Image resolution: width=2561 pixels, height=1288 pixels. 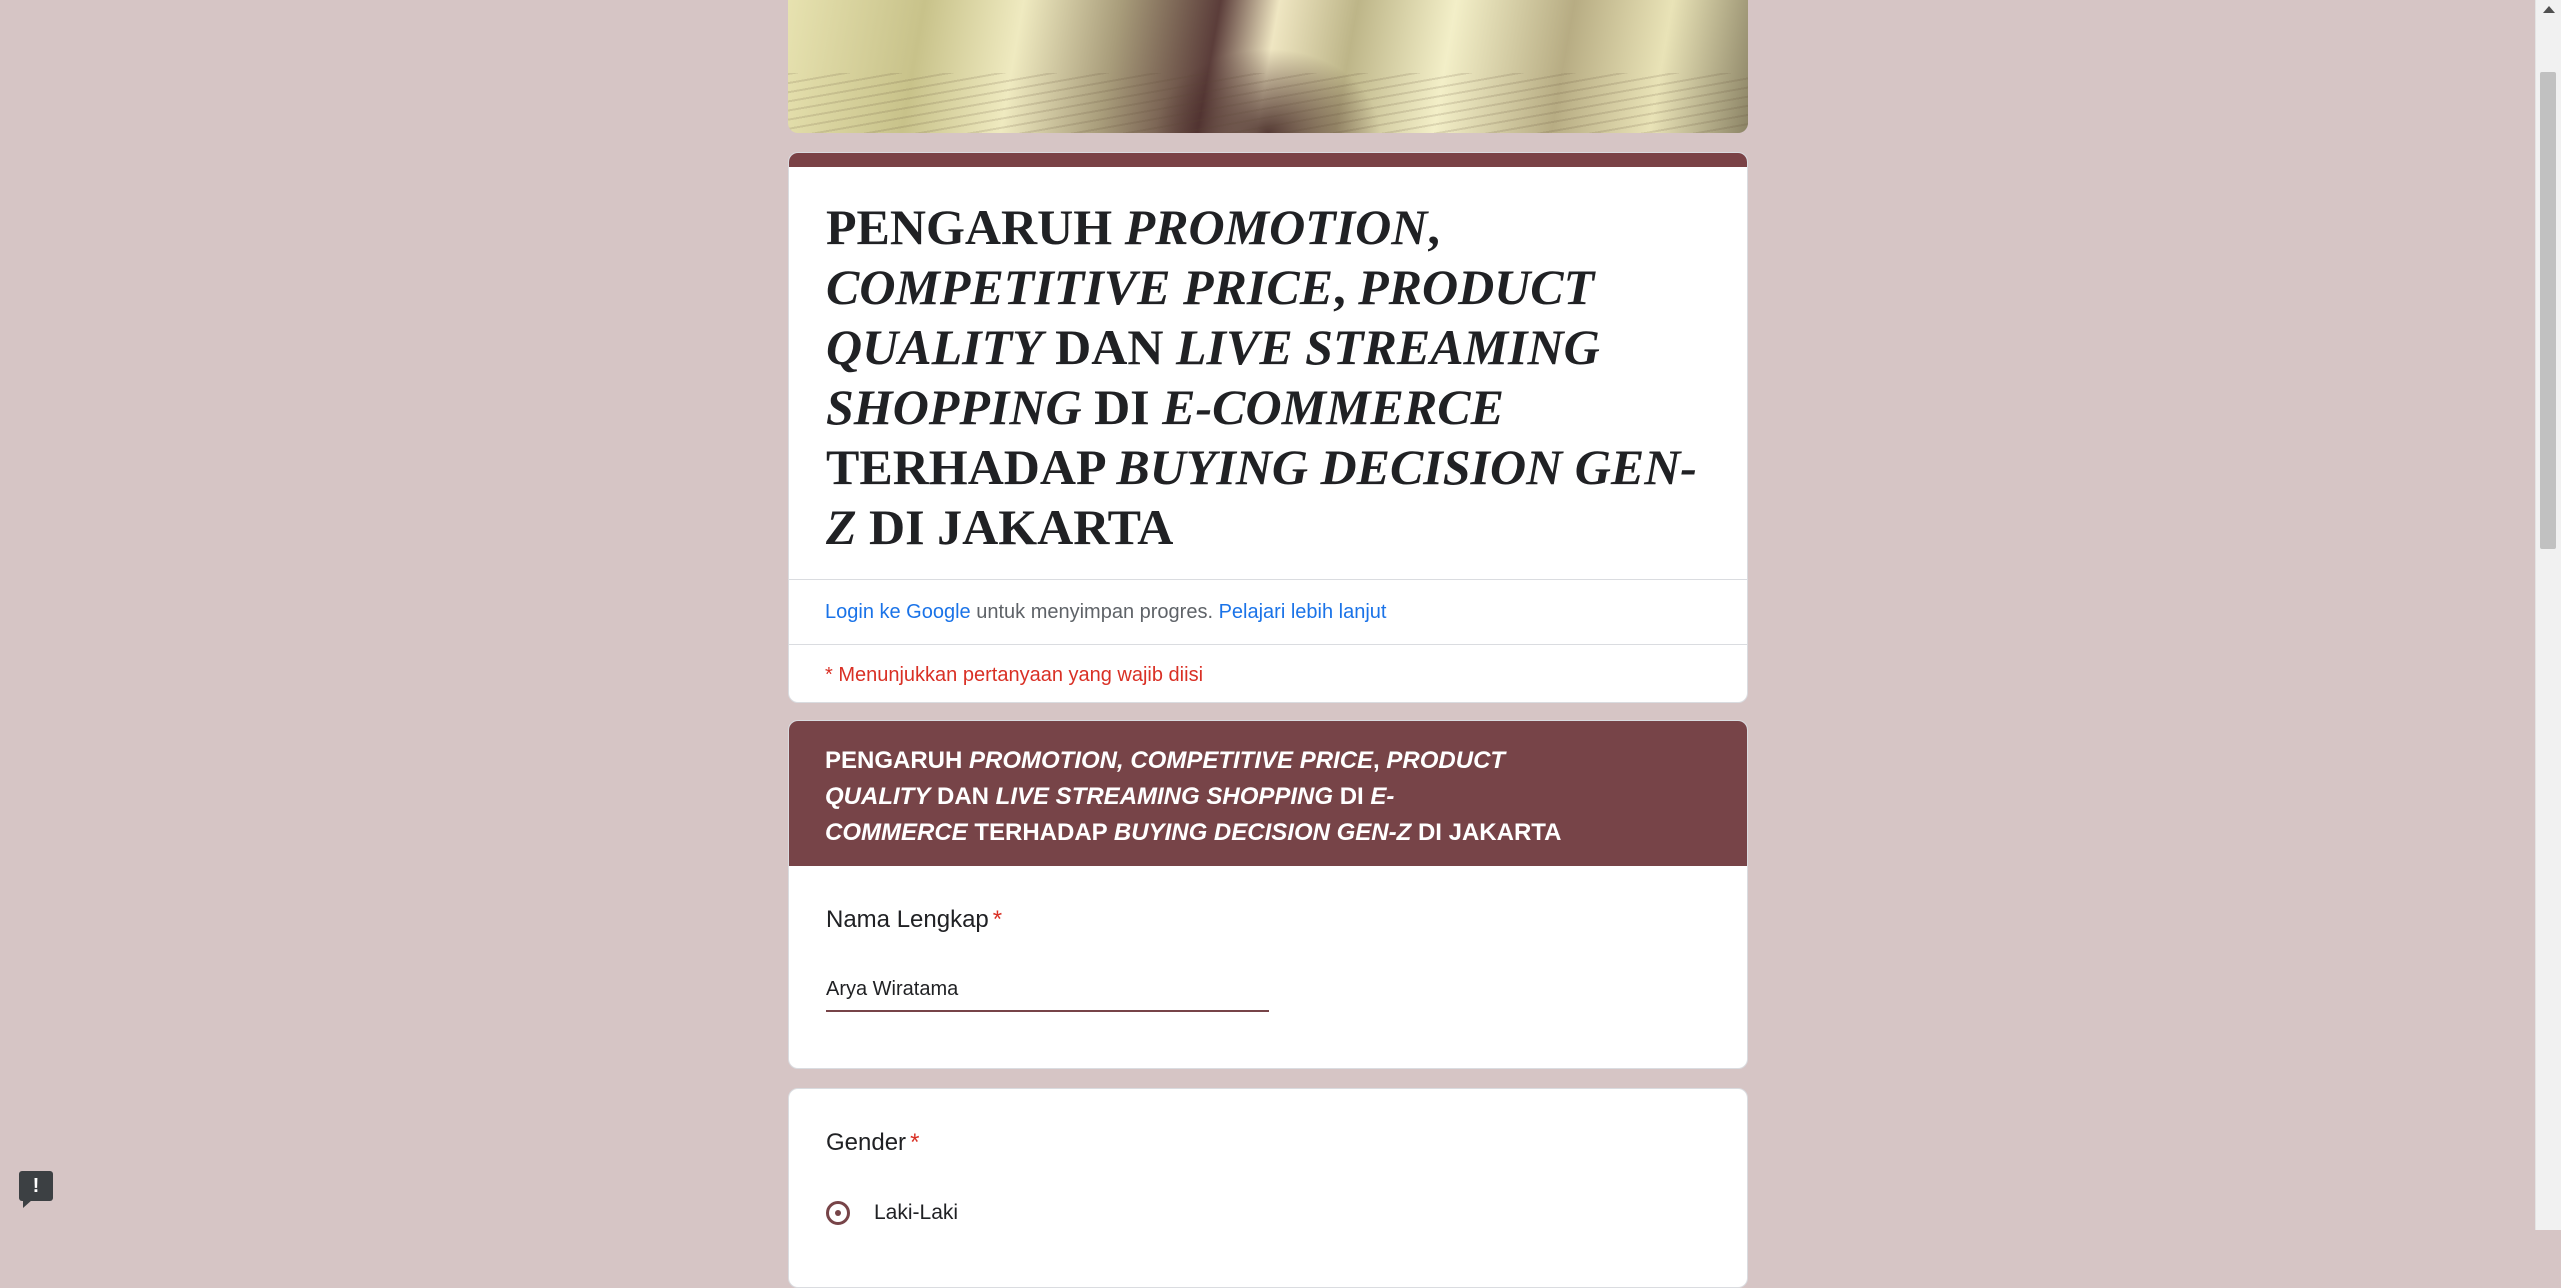 I want to click on header-image, so click(x=1268, y=66).